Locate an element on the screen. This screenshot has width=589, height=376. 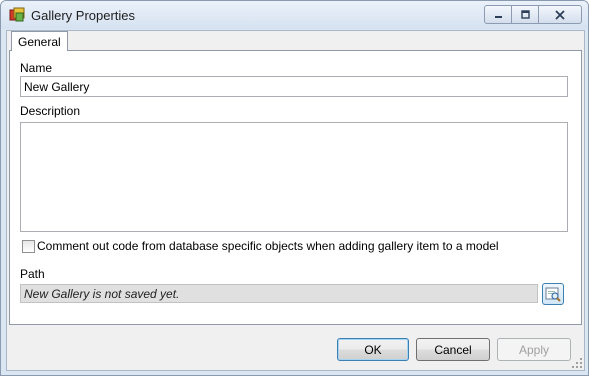
name-label: Name is located at coordinates (36, 68).